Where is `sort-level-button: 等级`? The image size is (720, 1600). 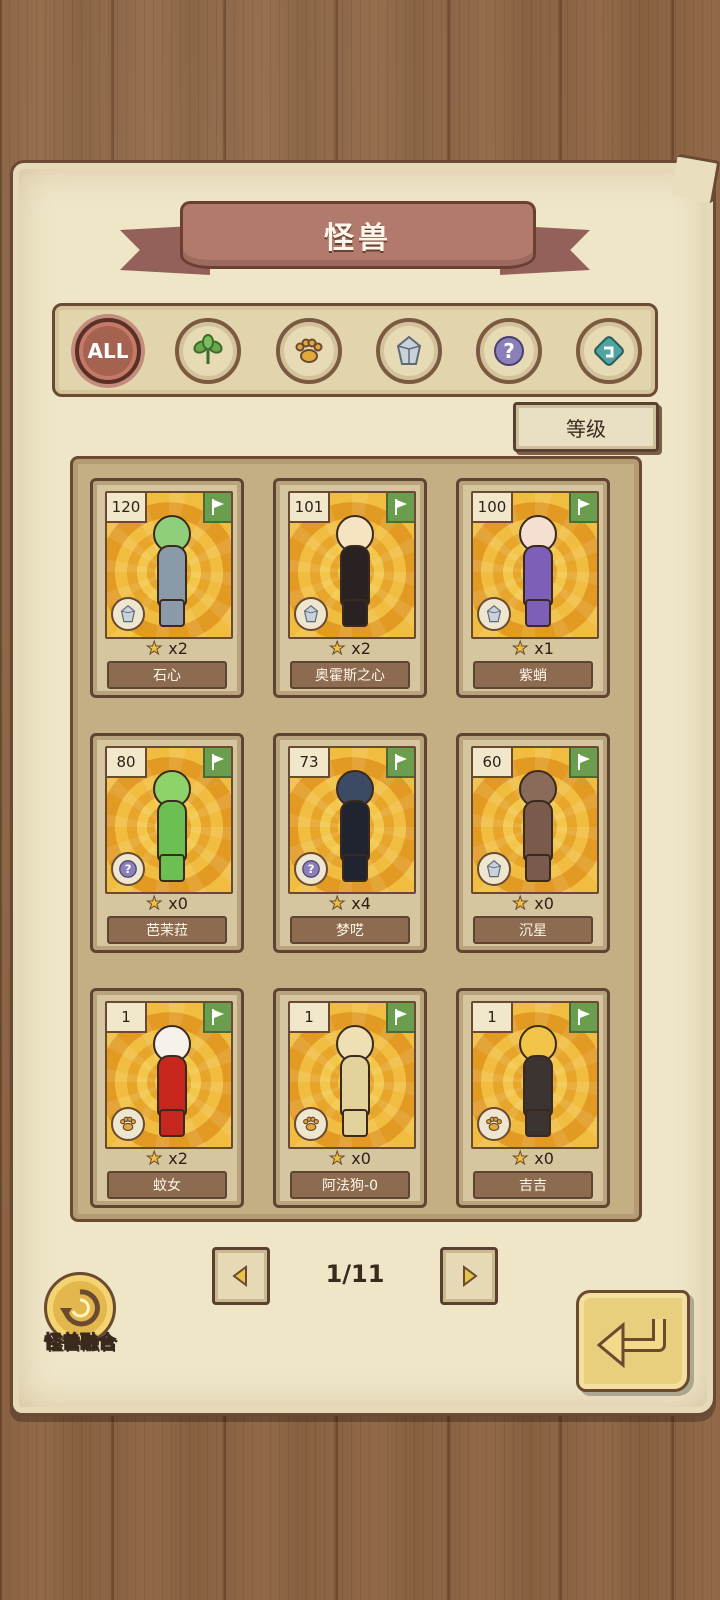
sort-level-button: 等级 is located at coordinates (586, 427).